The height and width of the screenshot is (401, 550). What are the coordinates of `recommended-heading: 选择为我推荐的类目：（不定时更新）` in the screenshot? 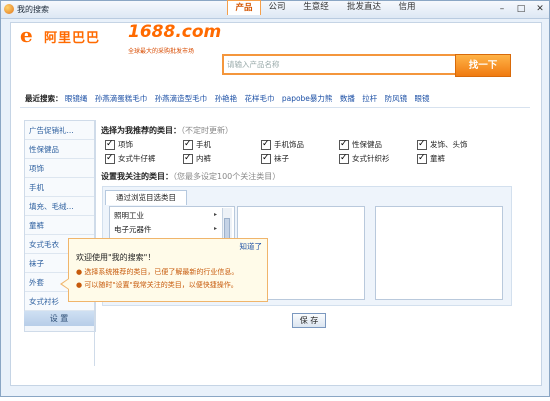 It's located at (167, 130).